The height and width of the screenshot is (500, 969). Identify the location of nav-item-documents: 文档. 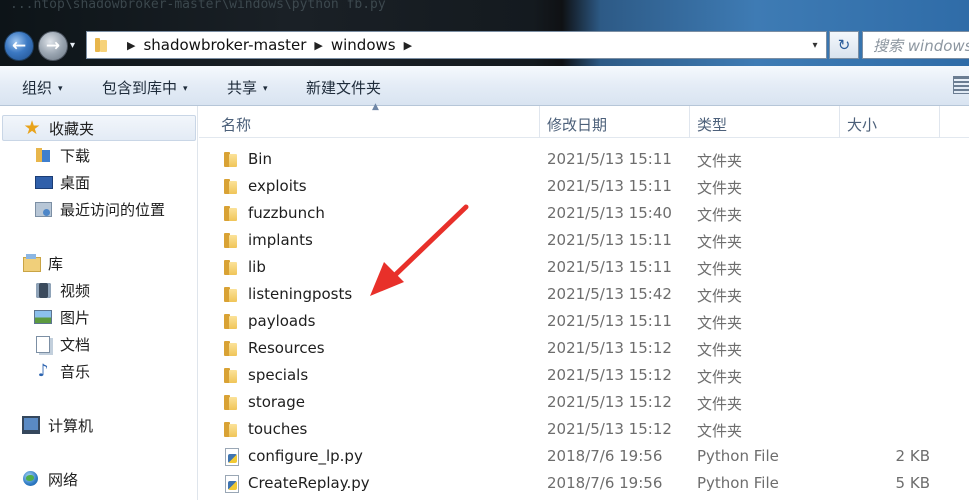
(98, 344).